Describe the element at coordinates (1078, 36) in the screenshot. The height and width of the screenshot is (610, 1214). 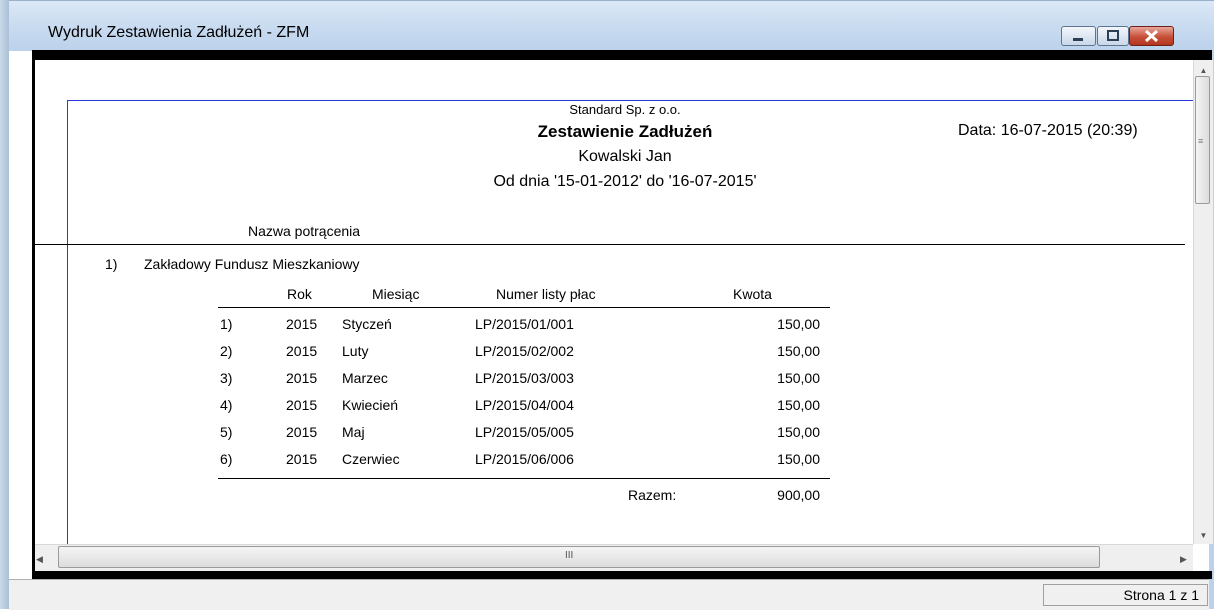
I see `minimize-button` at that location.